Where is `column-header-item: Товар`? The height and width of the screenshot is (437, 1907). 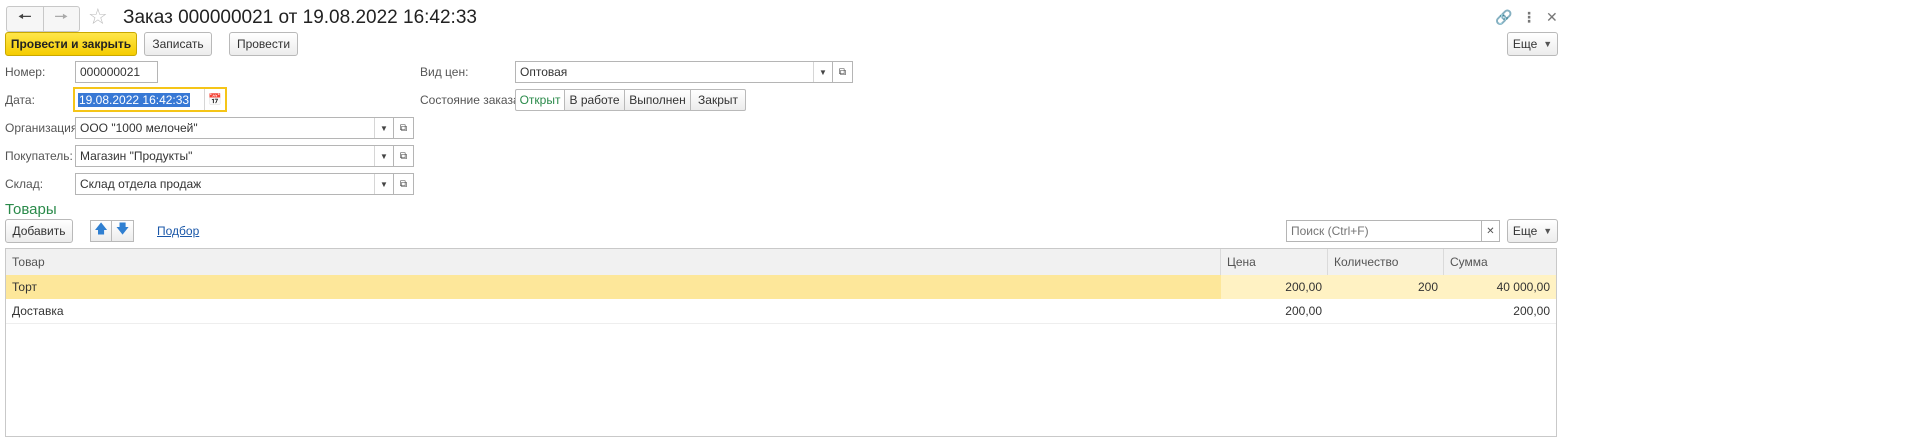 column-header-item: Товар is located at coordinates (613, 262).